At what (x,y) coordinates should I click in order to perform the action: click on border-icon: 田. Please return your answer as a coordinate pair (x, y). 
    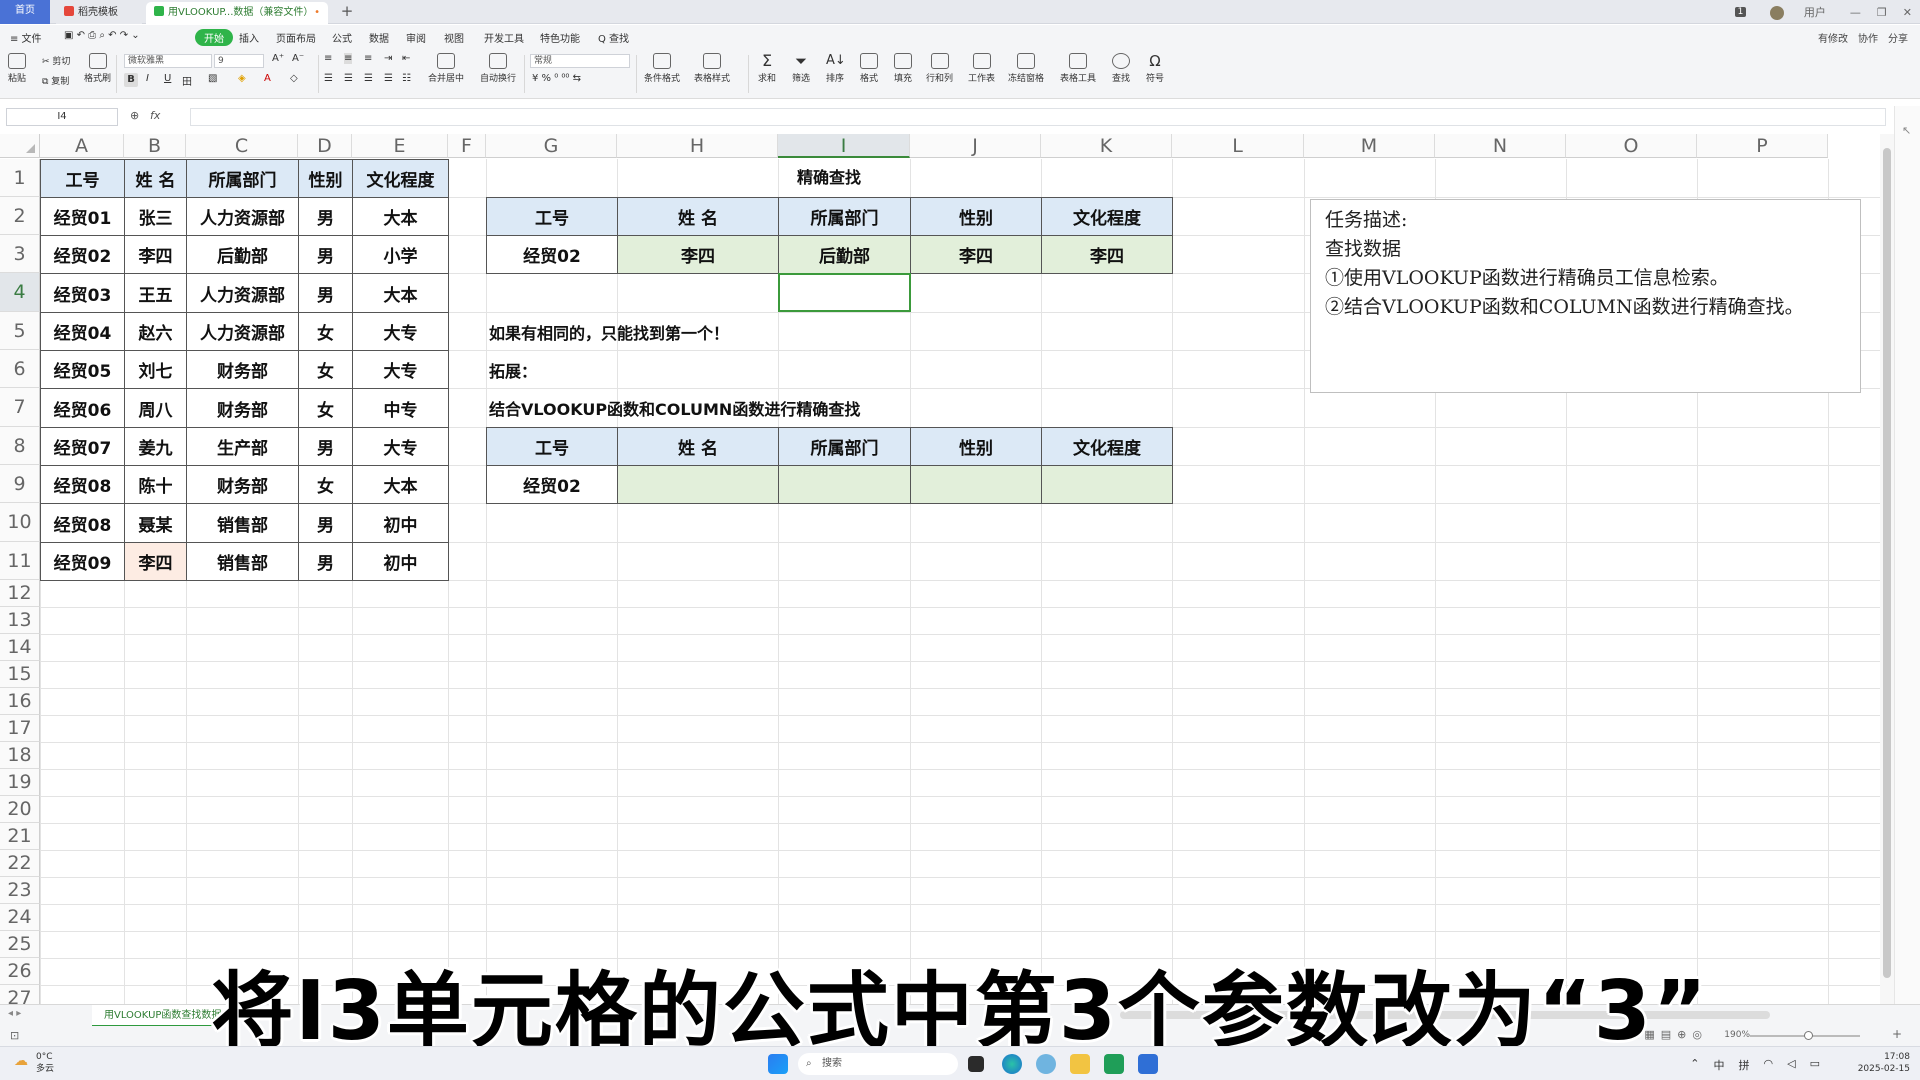
    Looking at the image, I should click on (187, 80).